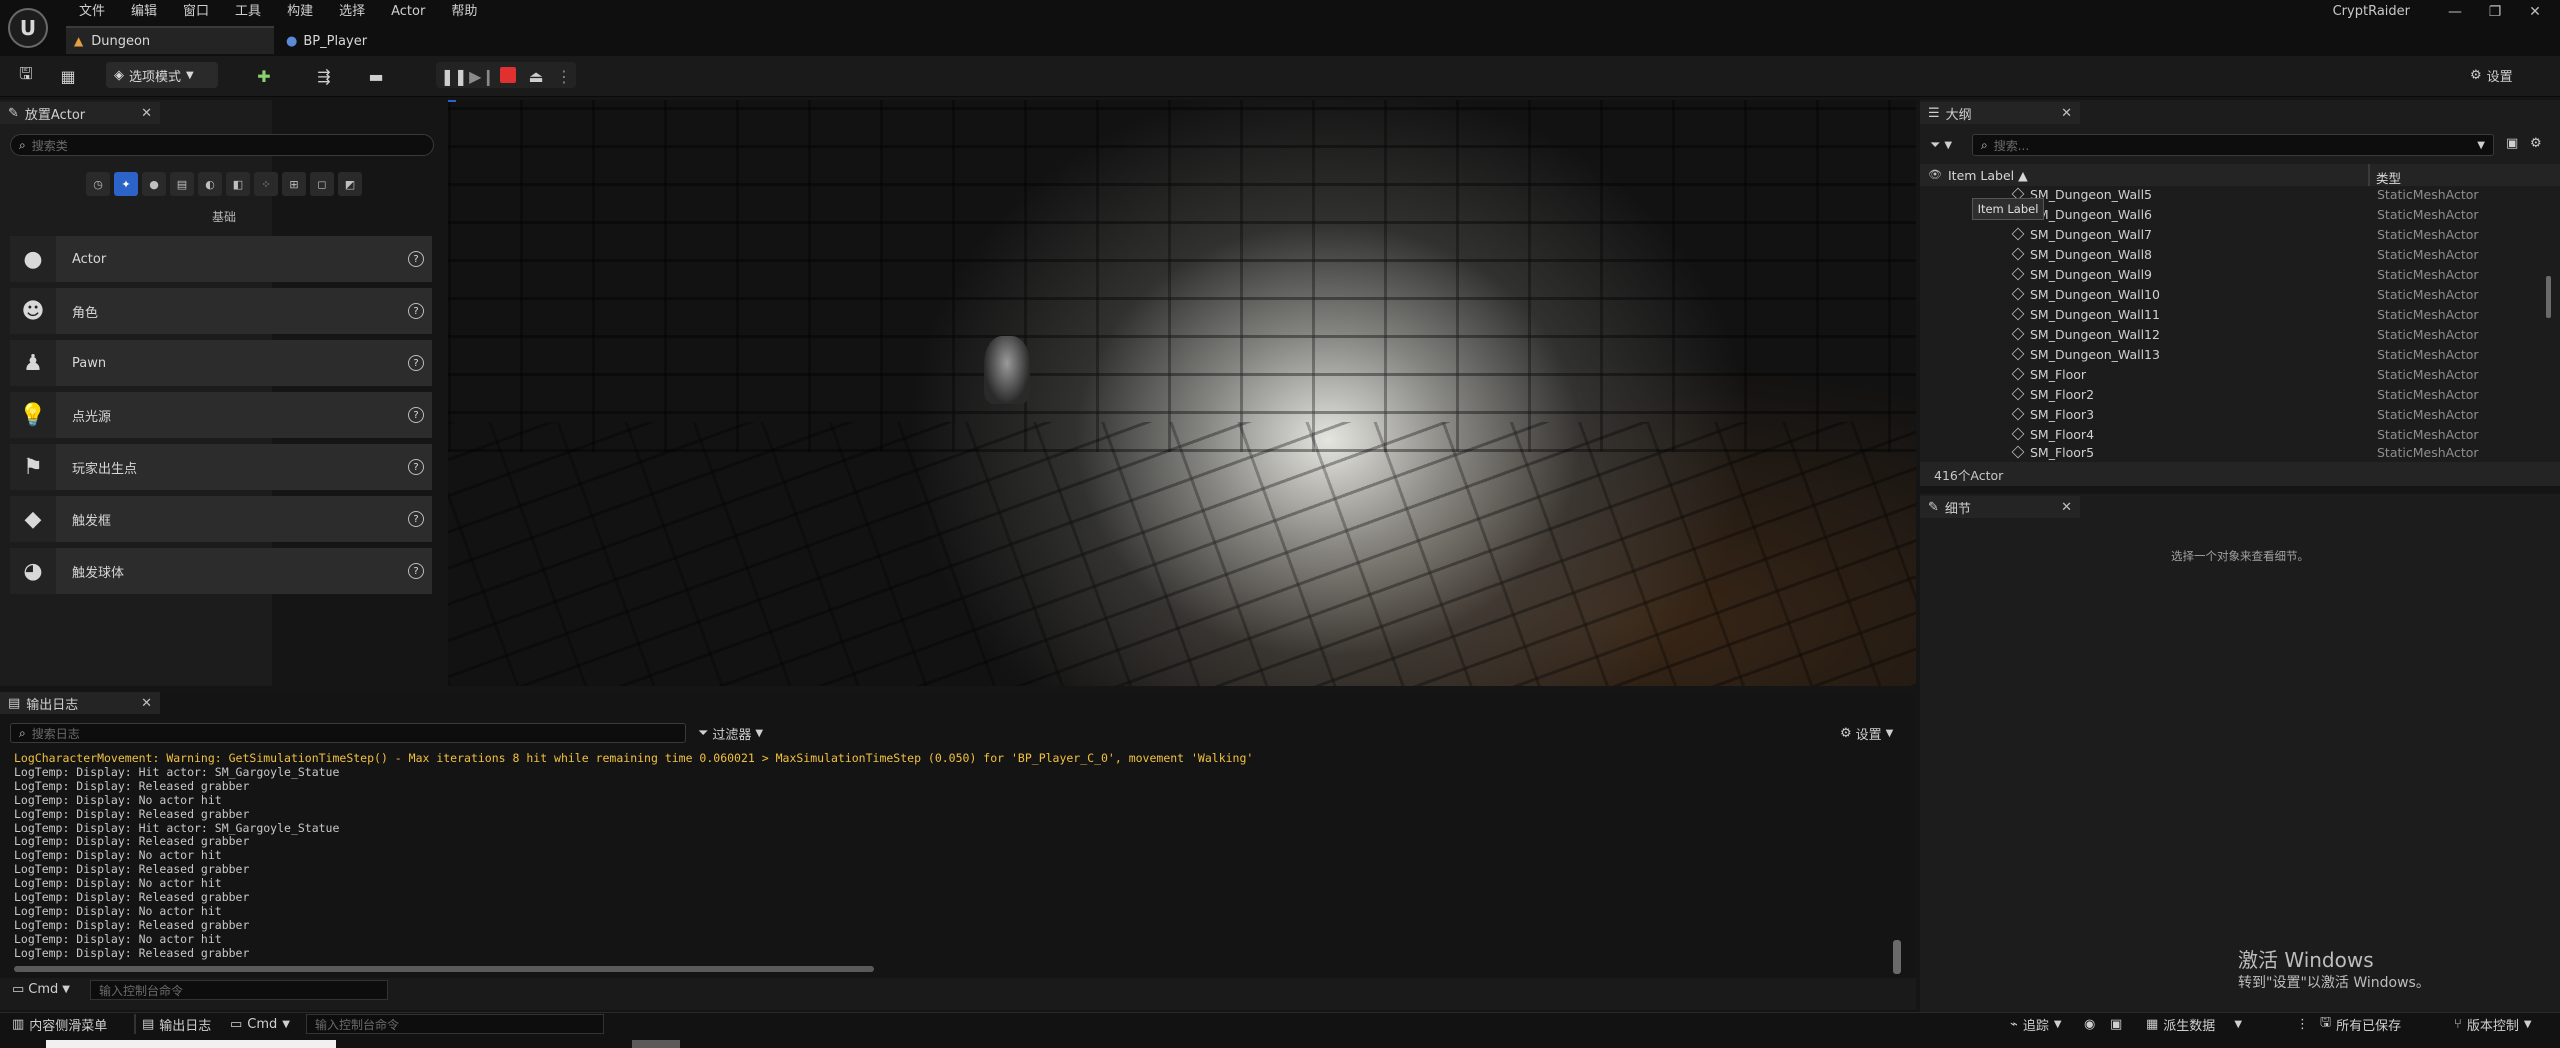  What do you see at coordinates (2233, 145) in the screenshot?
I see `outliner-search: ⌕ 搜索... ▼` at bounding box center [2233, 145].